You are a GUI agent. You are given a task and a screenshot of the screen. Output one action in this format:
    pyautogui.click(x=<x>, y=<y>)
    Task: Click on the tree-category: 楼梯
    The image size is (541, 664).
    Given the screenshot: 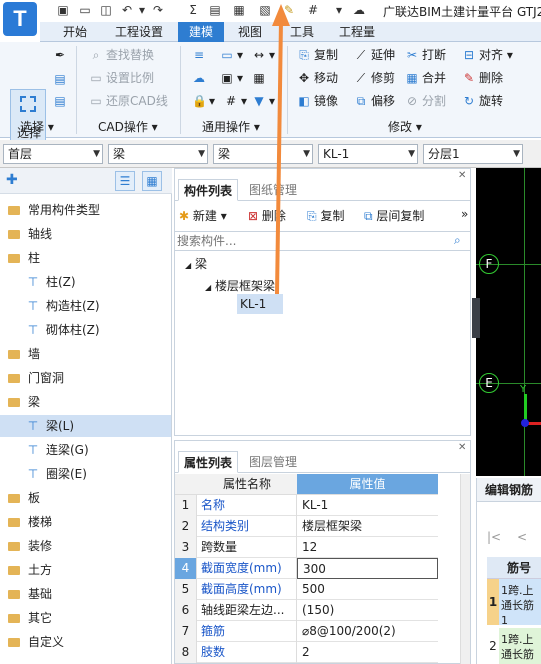 What is the action you would take?
    pyautogui.click(x=85, y=522)
    